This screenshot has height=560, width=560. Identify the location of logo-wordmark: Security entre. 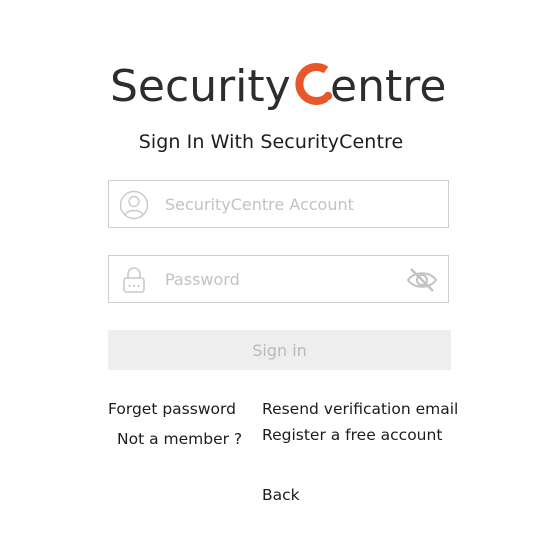
(278, 86).